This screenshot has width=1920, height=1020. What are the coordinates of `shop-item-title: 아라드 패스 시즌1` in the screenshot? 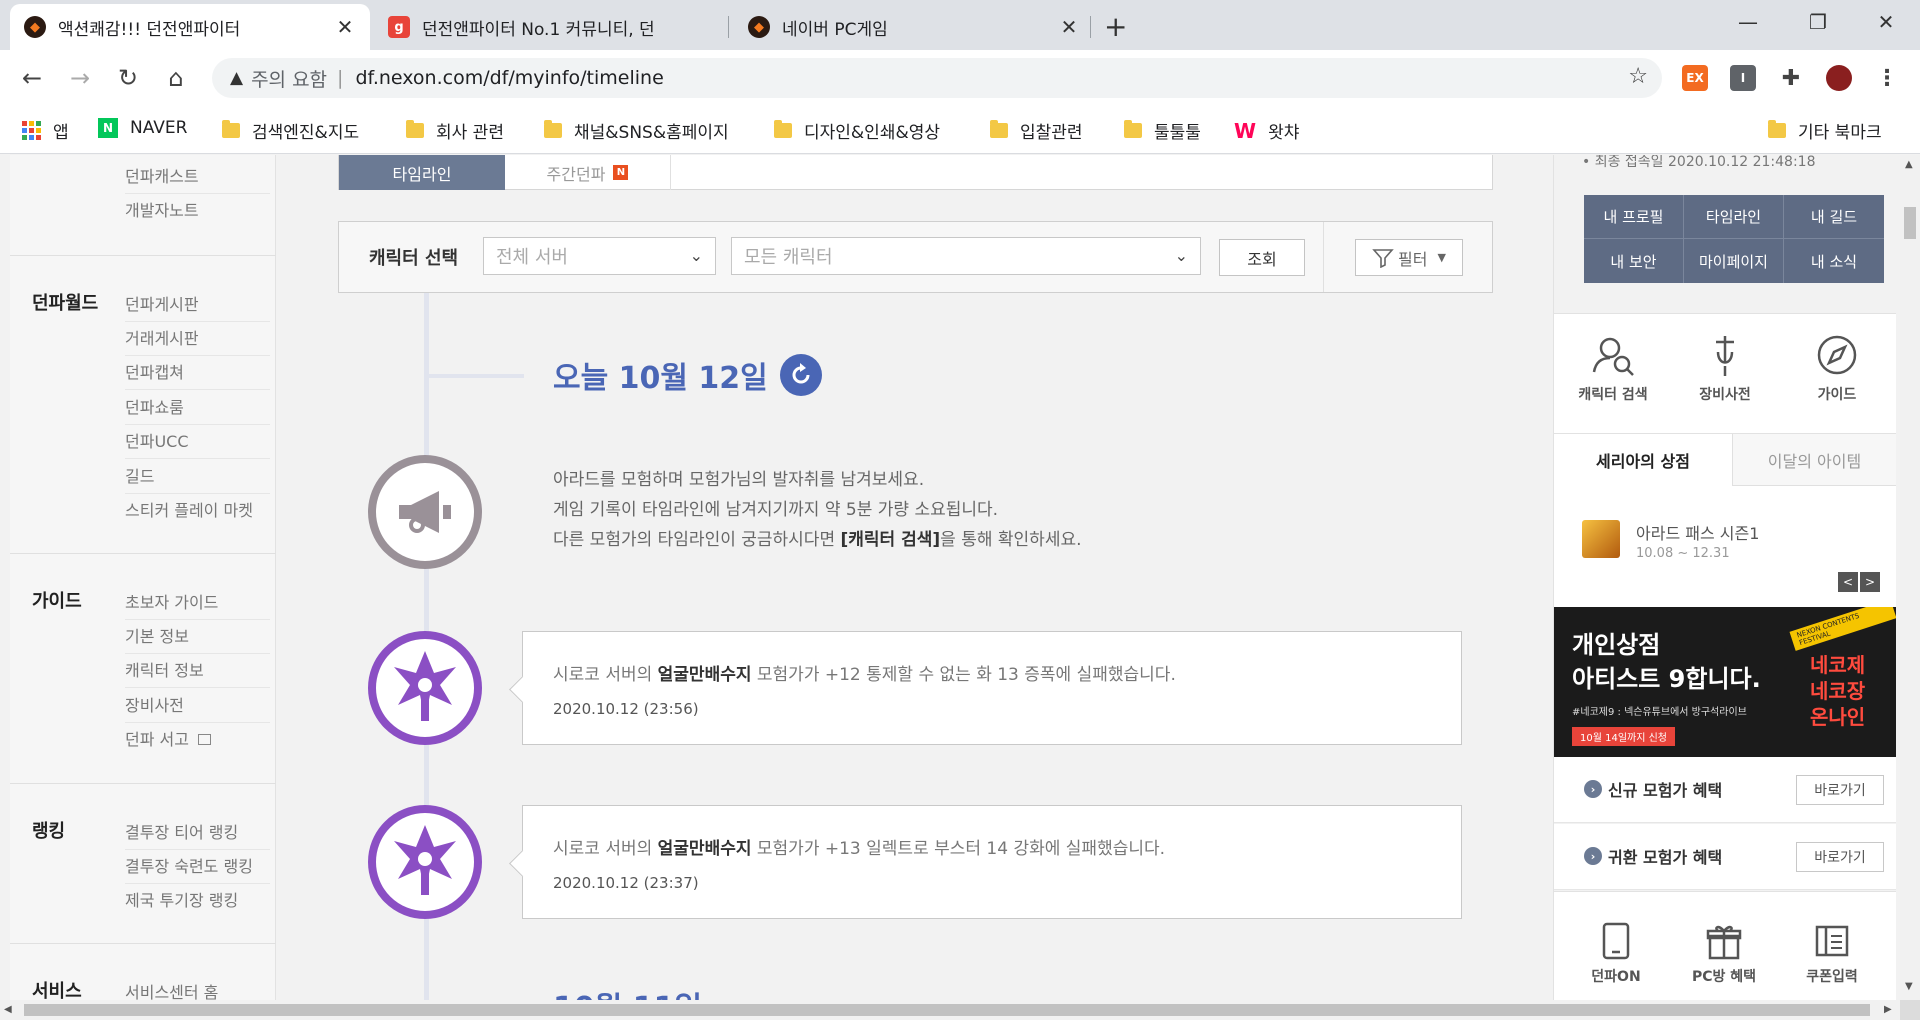 It's located at (1697, 532).